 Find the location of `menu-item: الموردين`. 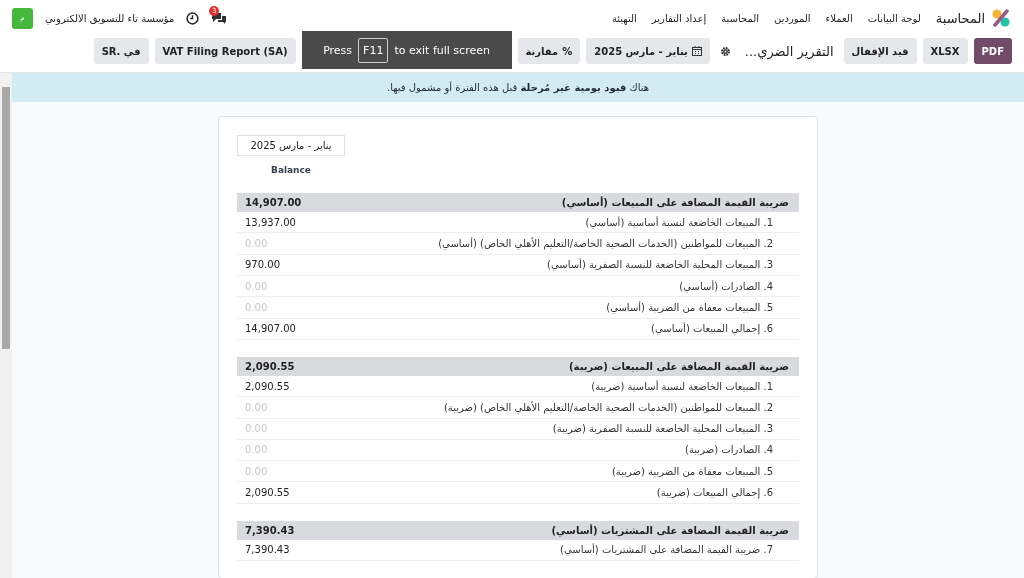

menu-item: الموردين is located at coordinates (792, 18).